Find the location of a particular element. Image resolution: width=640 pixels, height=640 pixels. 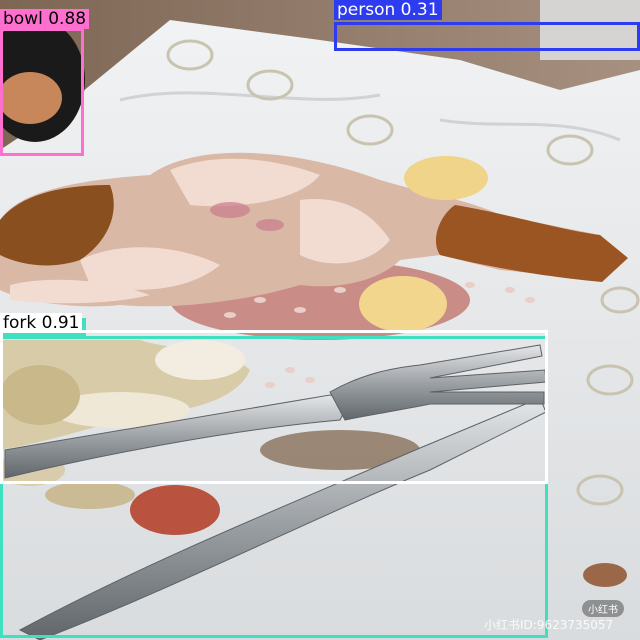

bowl-label: bowl 0.88 is located at coordinates (45, 19).